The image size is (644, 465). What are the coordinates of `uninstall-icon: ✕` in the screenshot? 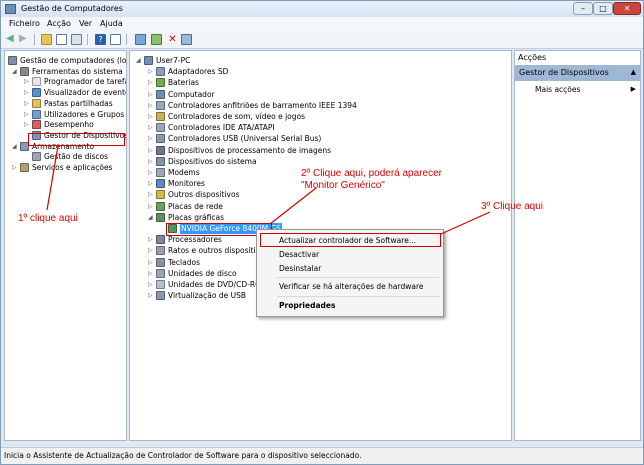 It's located at (172, 39).